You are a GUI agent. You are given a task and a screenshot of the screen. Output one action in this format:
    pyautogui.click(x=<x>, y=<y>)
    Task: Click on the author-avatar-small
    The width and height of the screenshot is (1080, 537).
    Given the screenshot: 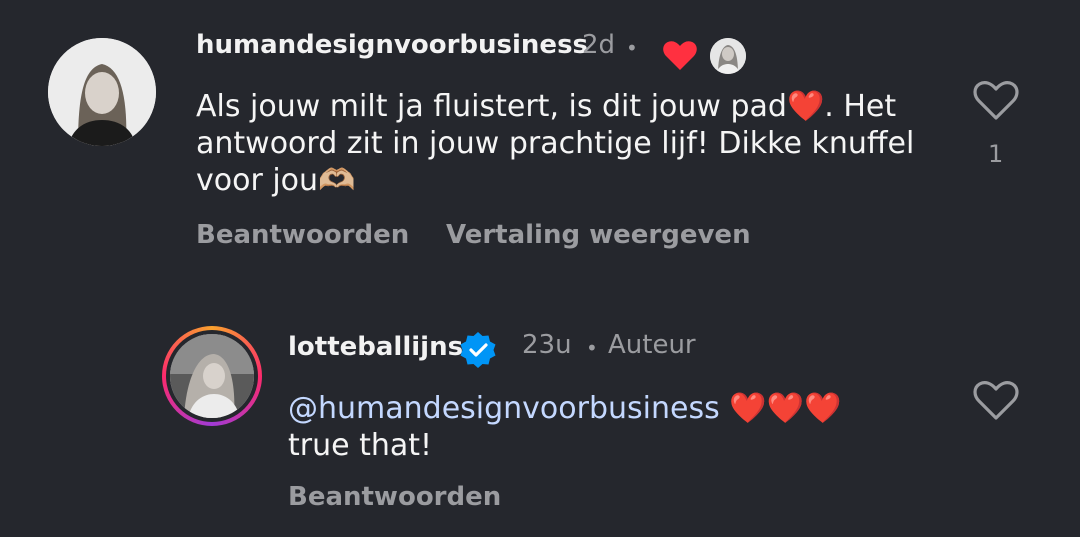 What is the action you would take?
    pyautogui.click(x=728, y=56)
    